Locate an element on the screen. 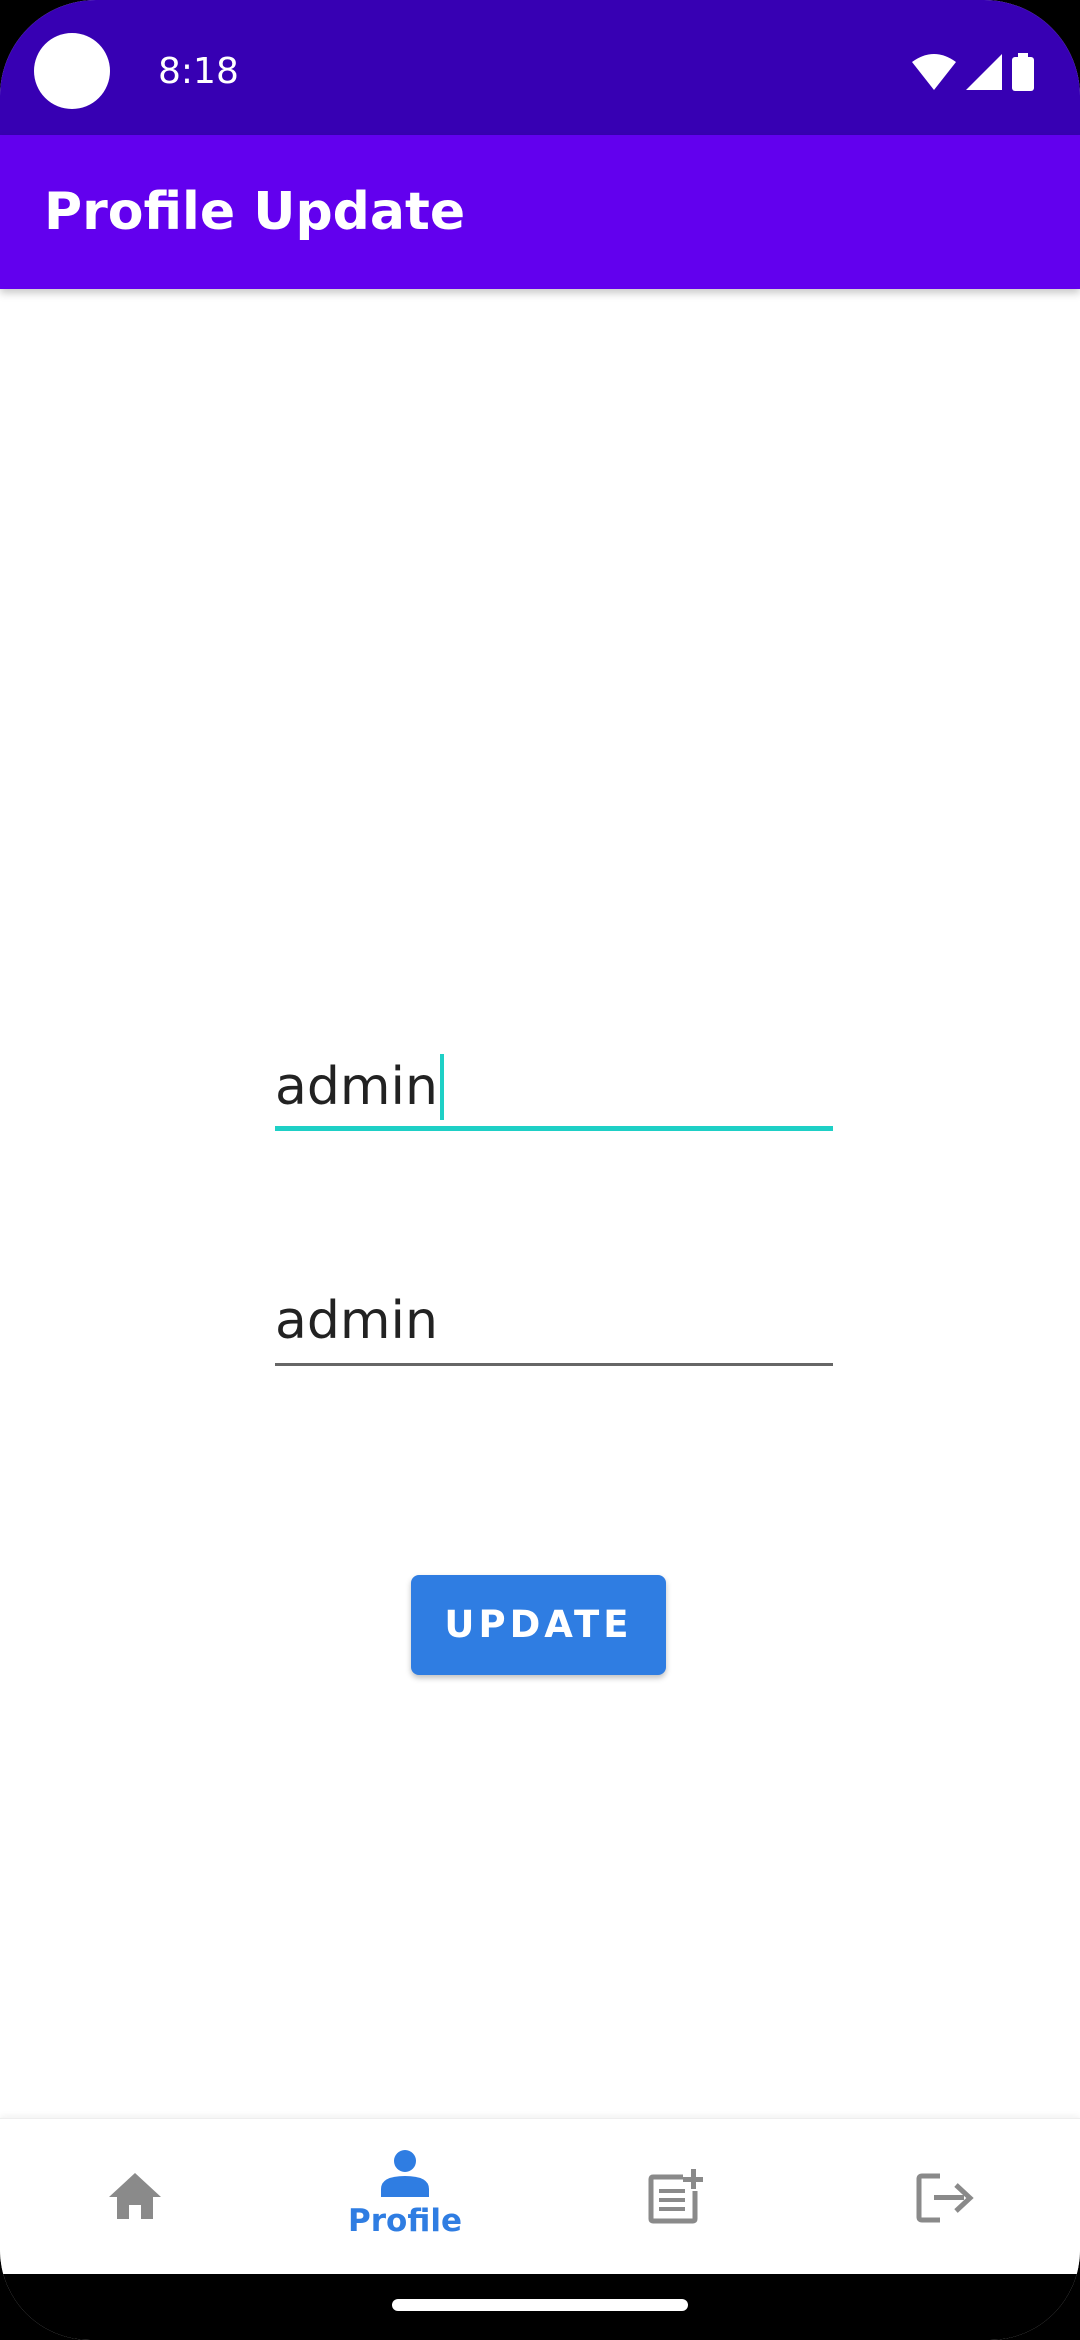 The width and height of the screenshot is (1080, 2340). app-bar: Profile Update is located at coordinates (540, 212).